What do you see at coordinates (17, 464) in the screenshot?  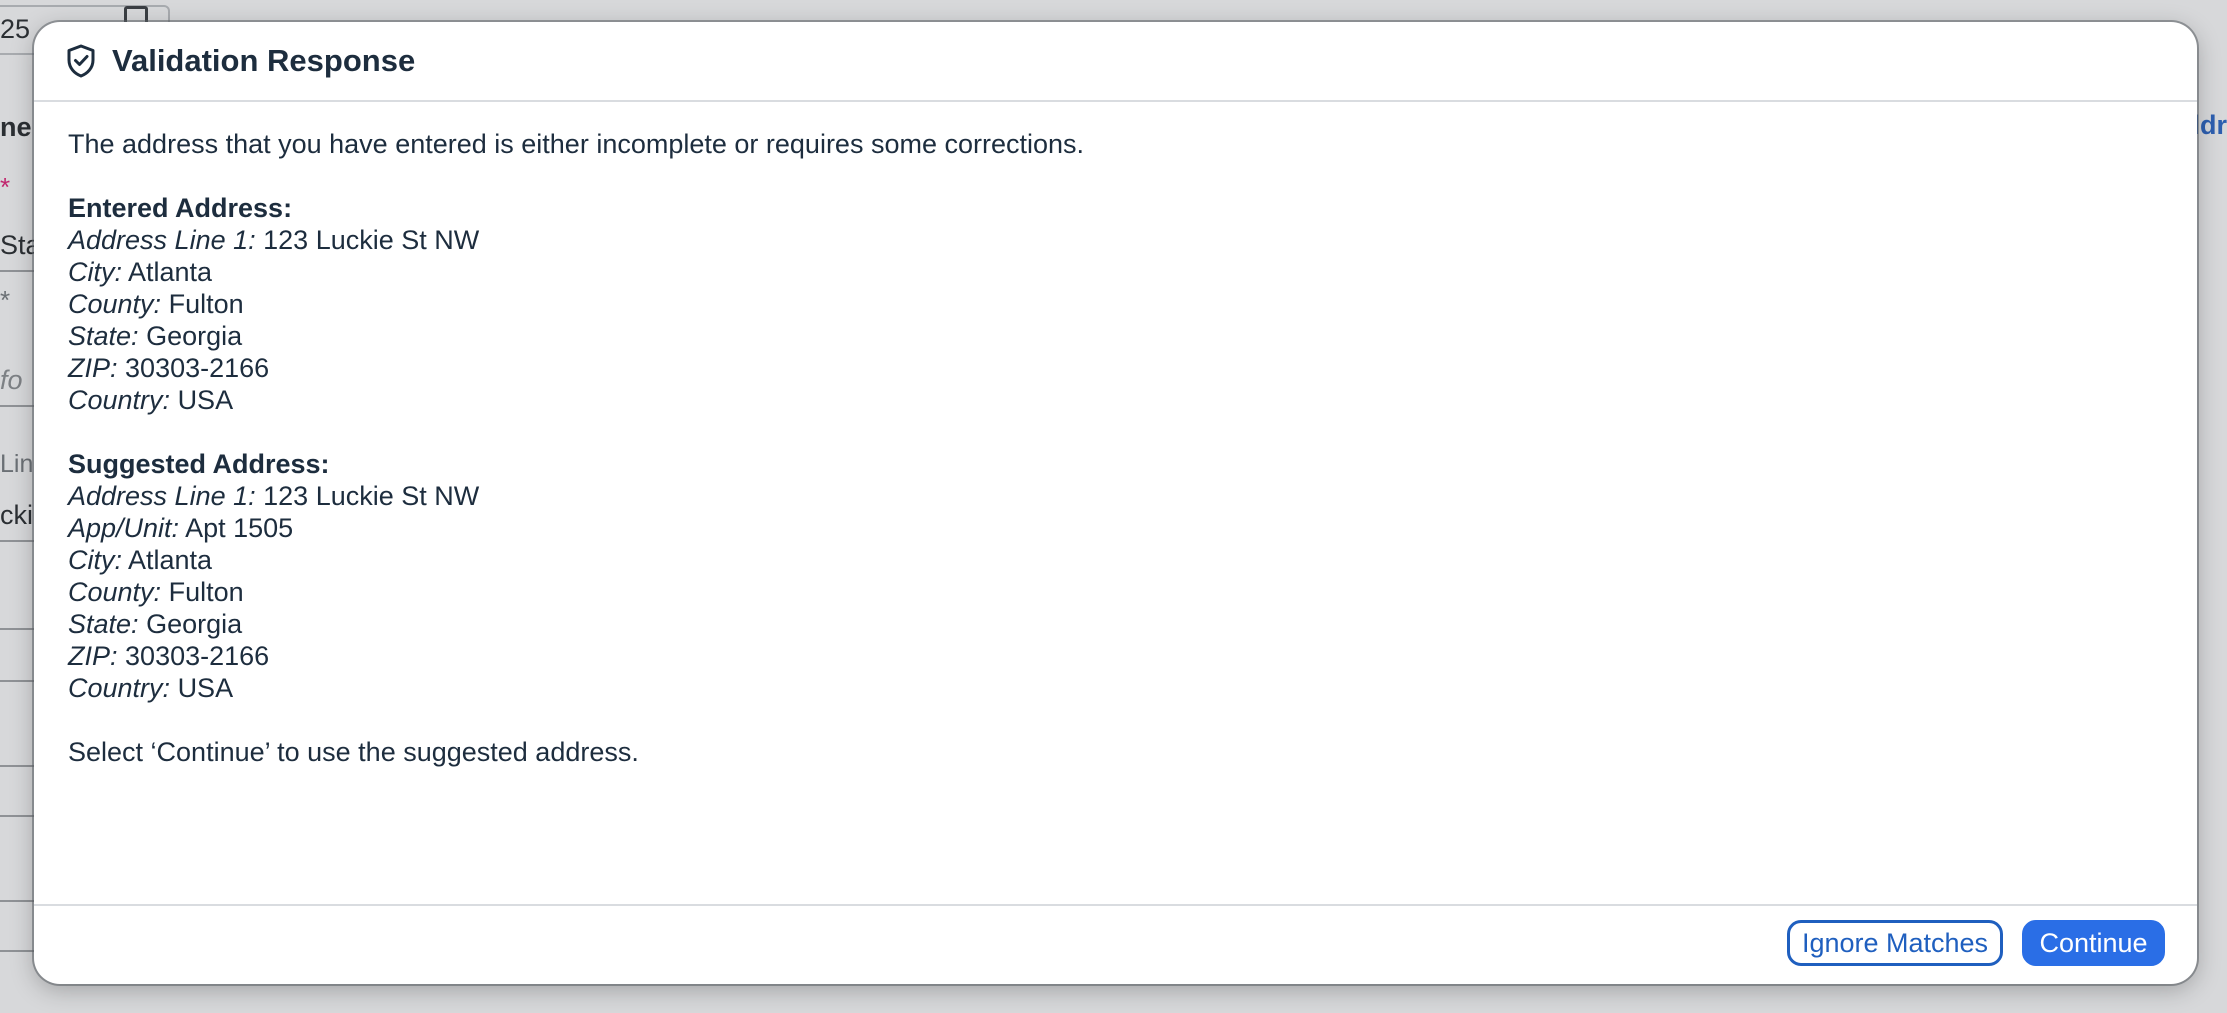 I see `address-line-label-fragment: Lin` at bounding box center [17, 464].